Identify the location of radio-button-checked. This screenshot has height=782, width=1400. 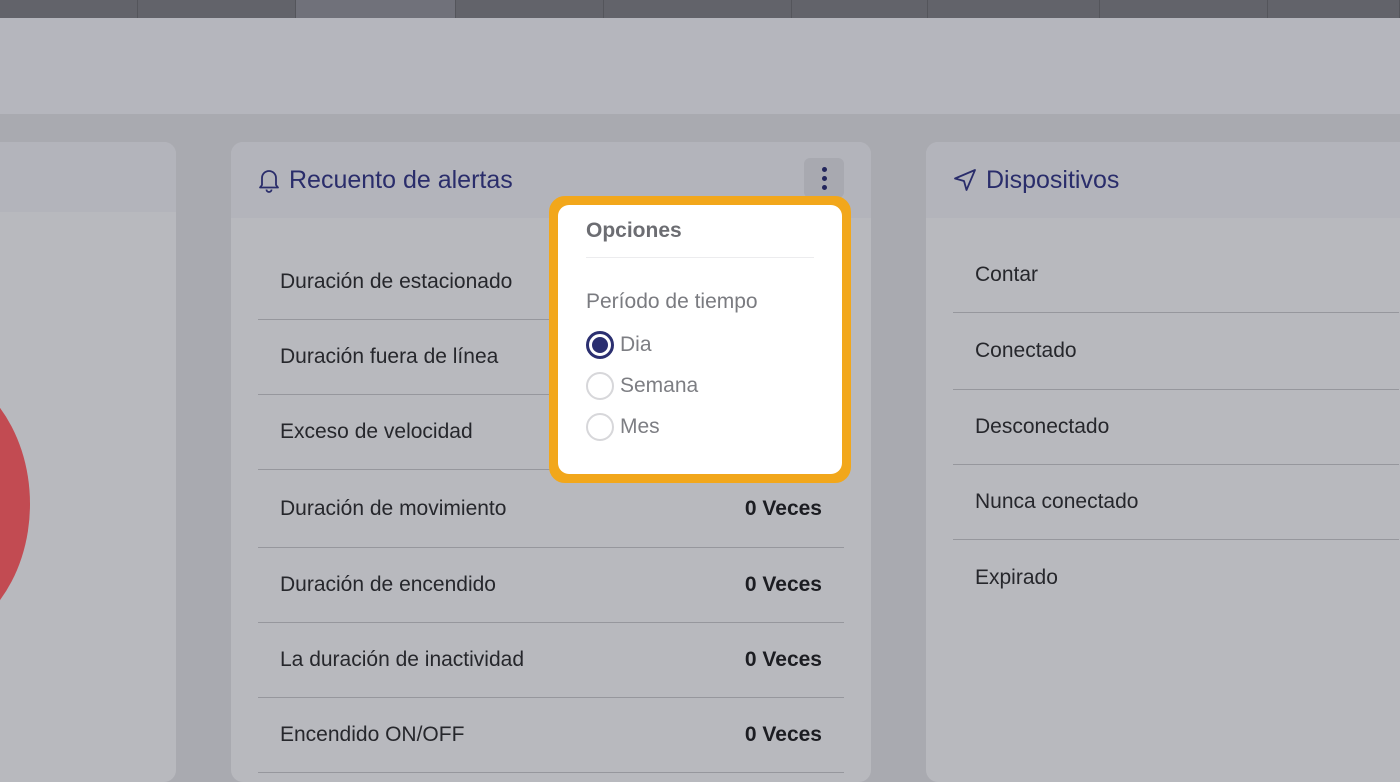
(600, 344).